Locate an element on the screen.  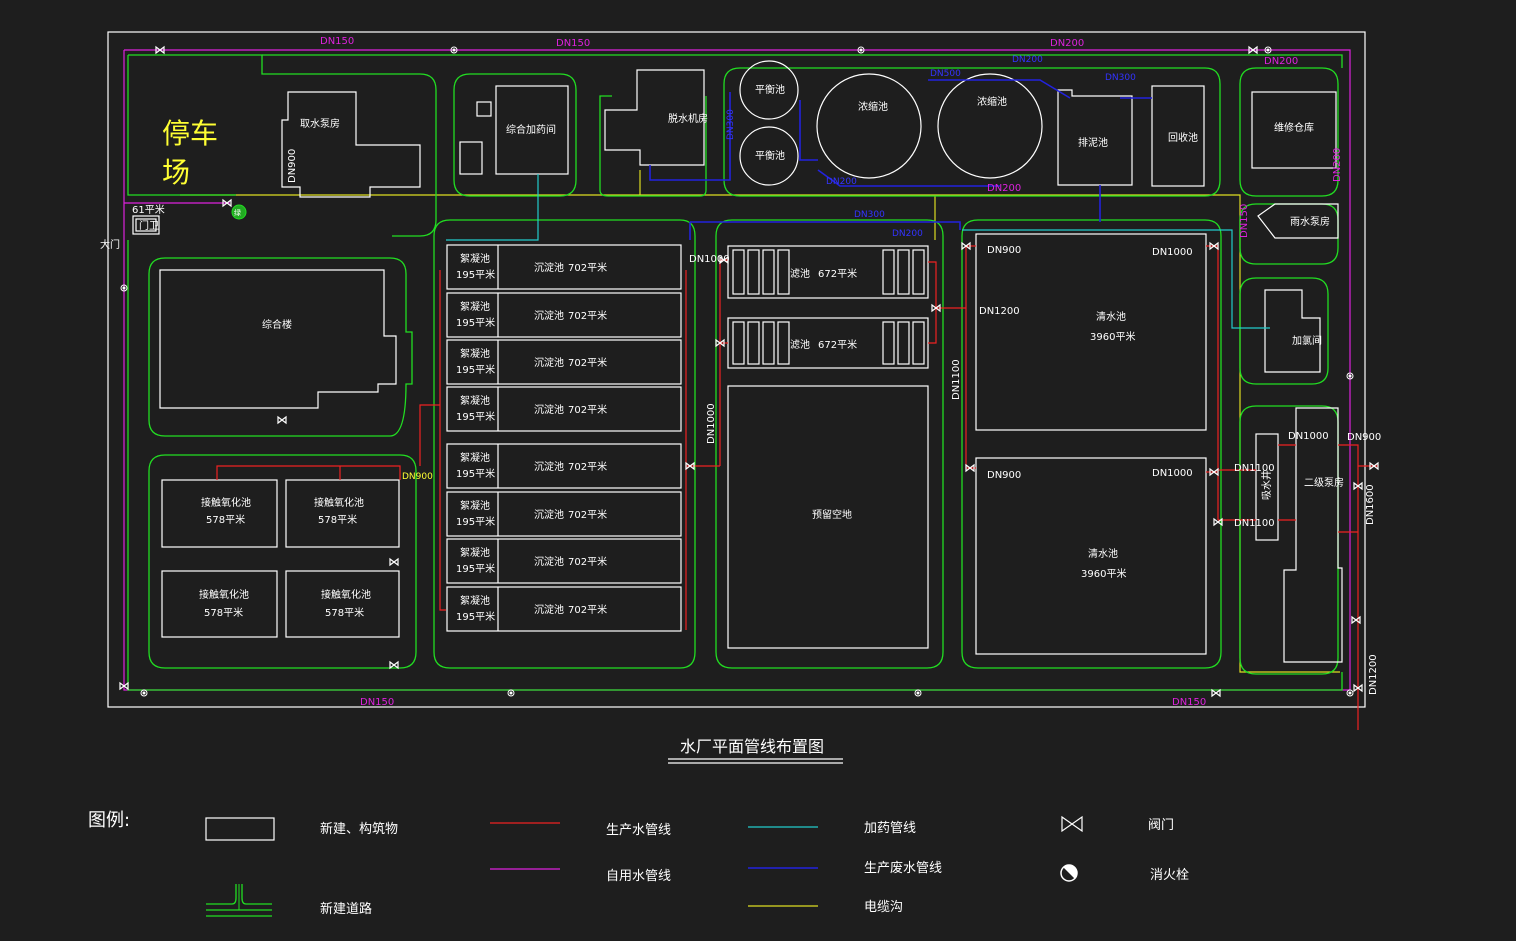
legend-valve-label: 阀门 is located at coordinates (1161, 825).